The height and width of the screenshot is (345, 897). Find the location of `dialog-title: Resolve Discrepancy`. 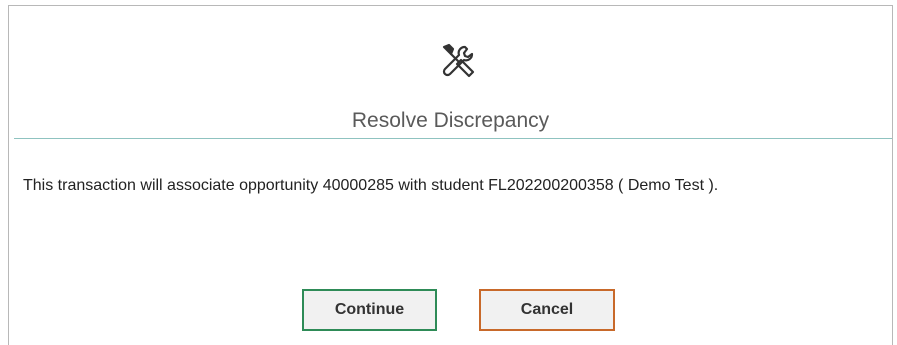

dialog-title: Resolve Discrepancy is located at coordinates (450, 120).